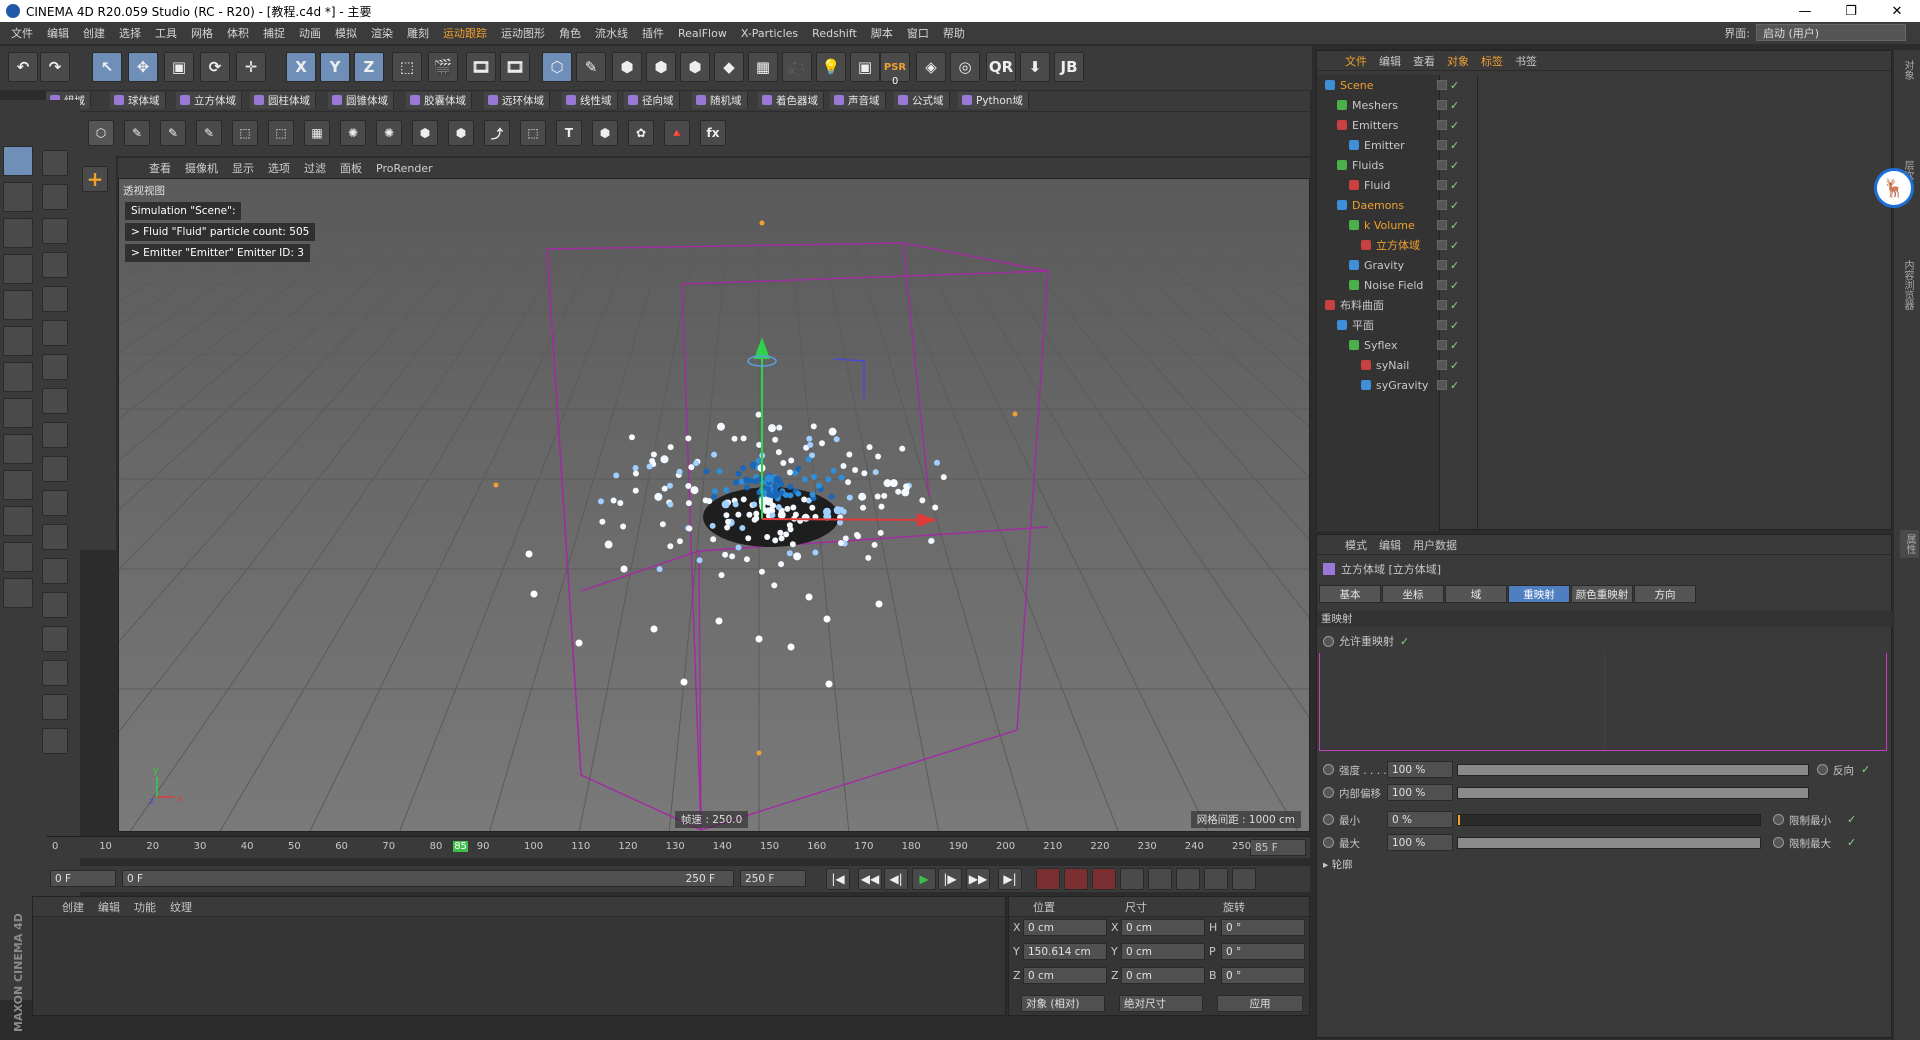  I want to click on remap-curve-graph, so click(1603, 702).